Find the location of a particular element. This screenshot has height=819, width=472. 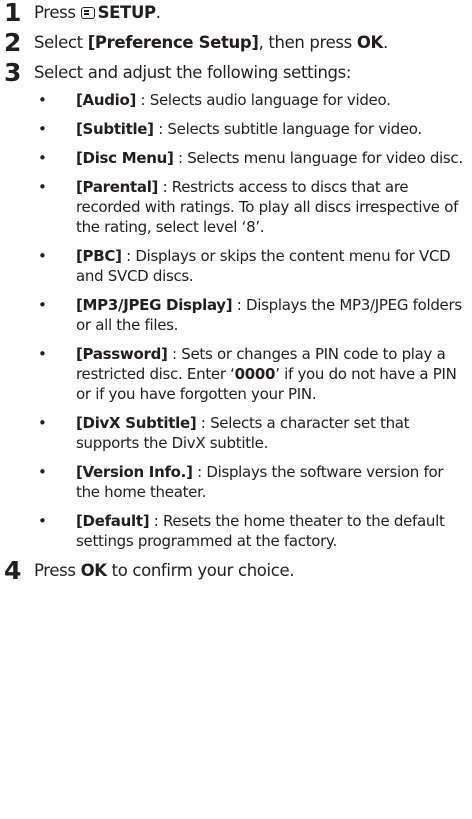

setting-name: [Default] is located at coordinates (113, 521).